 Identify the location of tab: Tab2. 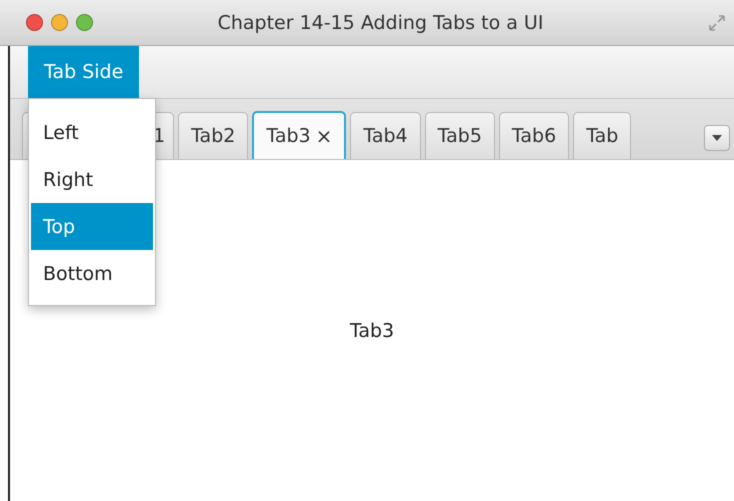
(213, 135).